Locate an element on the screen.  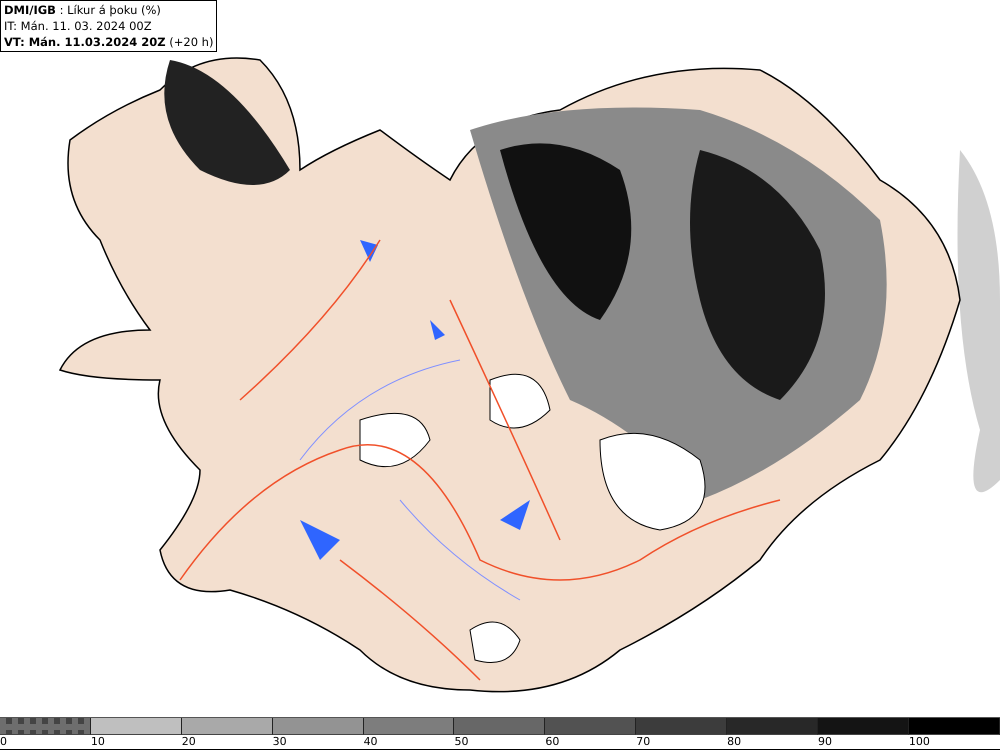
scale-label: 0 is located at coordinates (3, 742).